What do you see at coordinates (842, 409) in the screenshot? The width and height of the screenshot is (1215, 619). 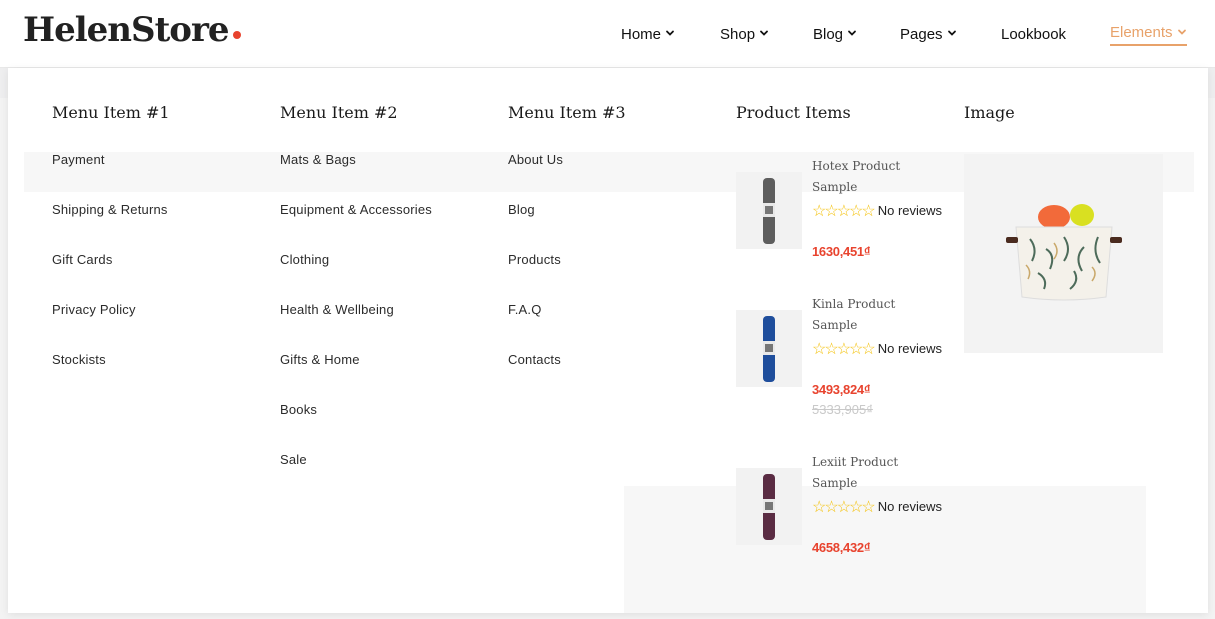 I see `product-old-price: 5333,905₫` at bounding box center [842, 409].